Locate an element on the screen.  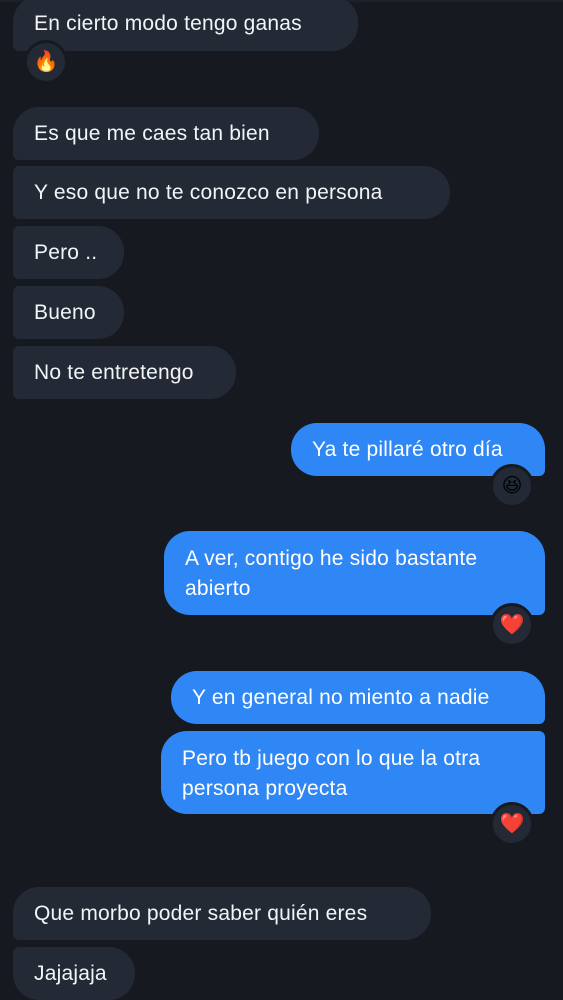
fire-reaction-icon: 🔥 is located at coordinates (46, 62).